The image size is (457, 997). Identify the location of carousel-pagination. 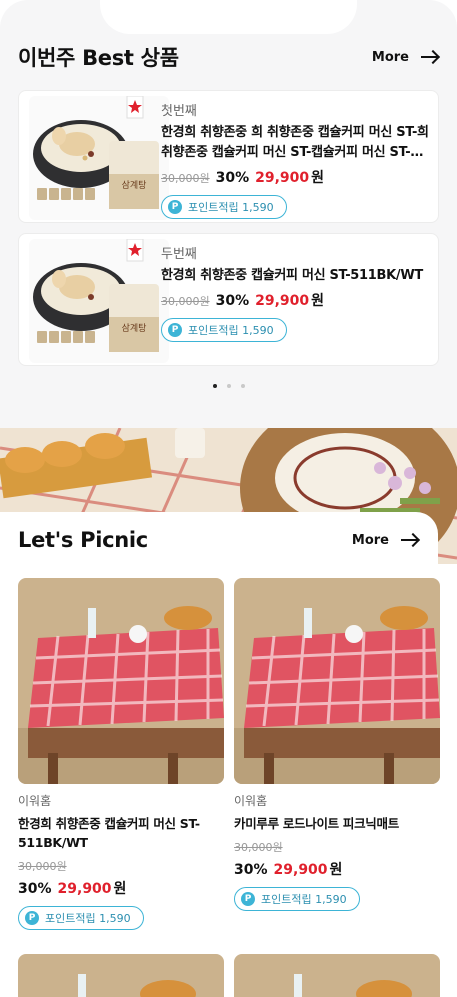
(228, 386).